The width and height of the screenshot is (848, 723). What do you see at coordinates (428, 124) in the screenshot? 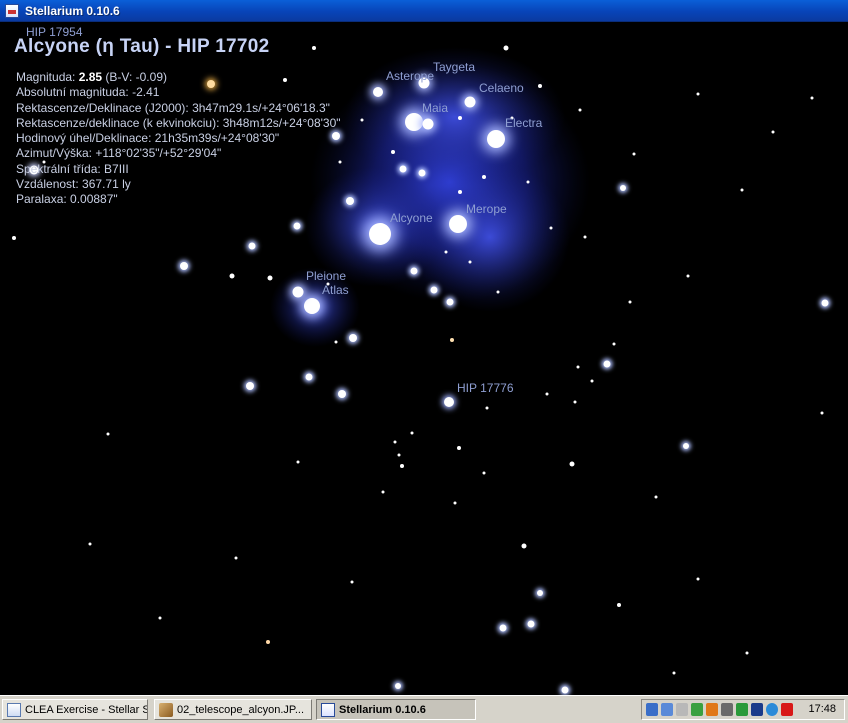
I see `star-maia-companion` at bounding box center [428, 124].